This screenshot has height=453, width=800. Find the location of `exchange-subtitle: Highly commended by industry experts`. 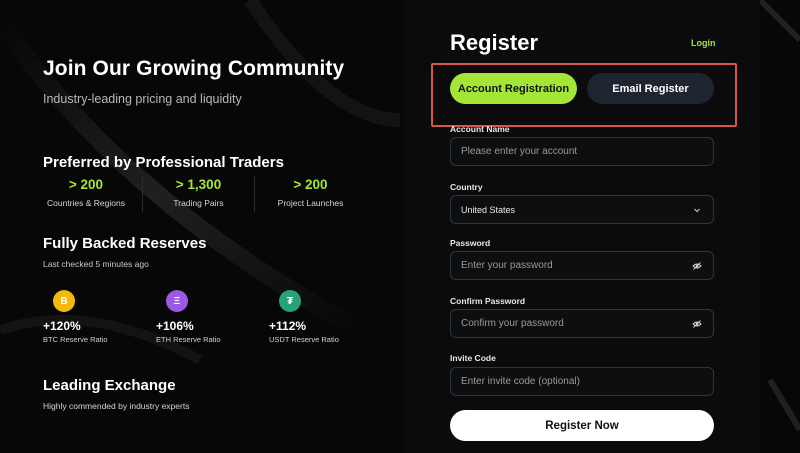

exchange-subtitle: Highly commended by industry experts is located at coordinates (116, 406).